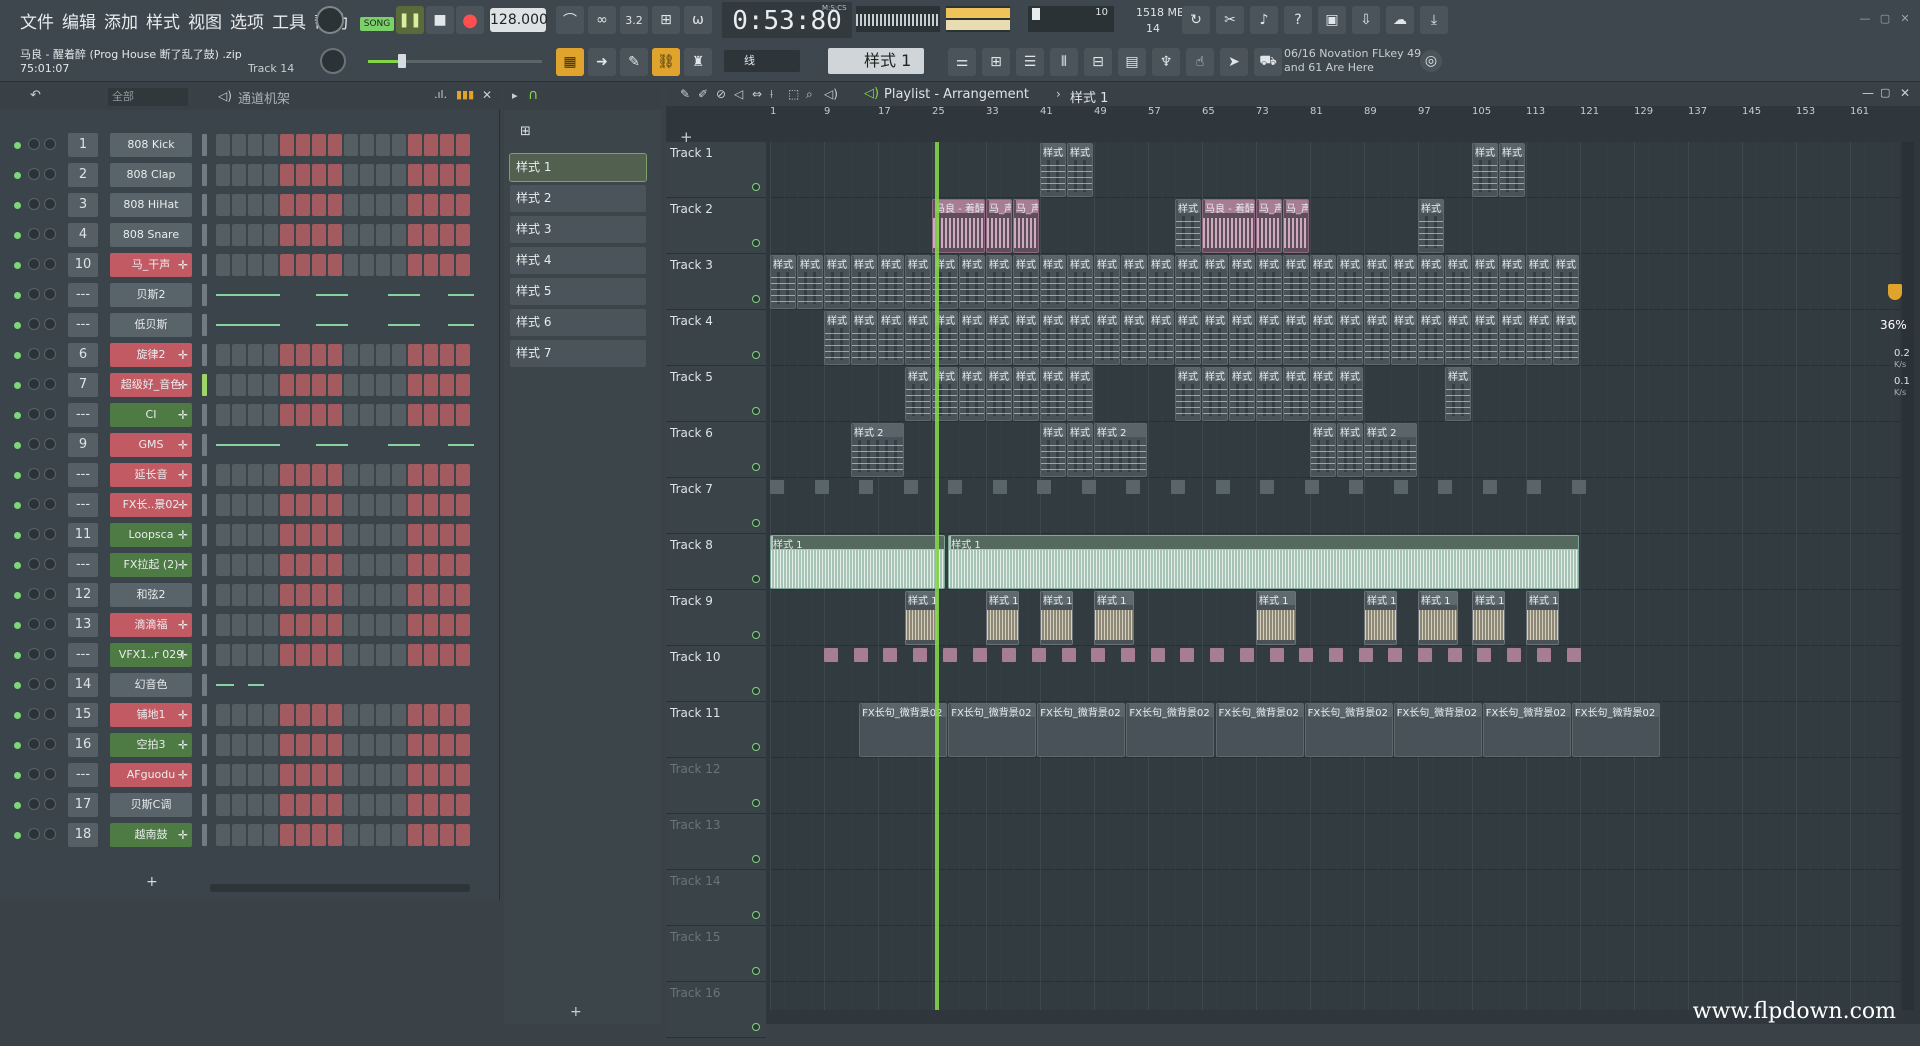  I want to click on track-header: Track 2, so click(716, 226).